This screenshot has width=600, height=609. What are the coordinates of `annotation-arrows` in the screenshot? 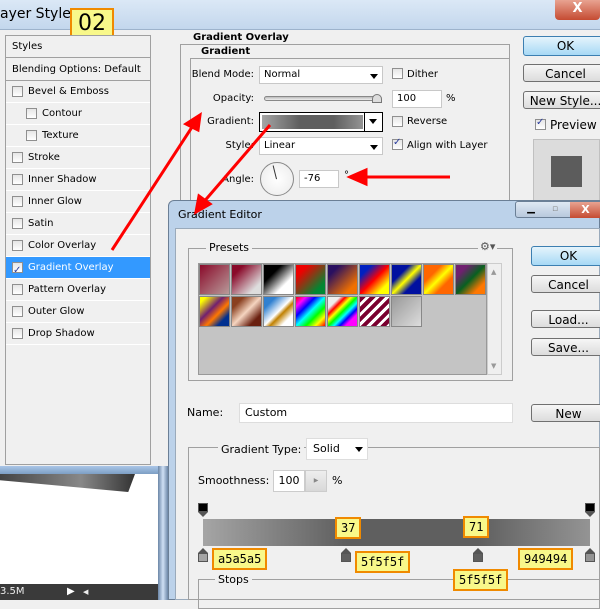 It's located at (280, 181).